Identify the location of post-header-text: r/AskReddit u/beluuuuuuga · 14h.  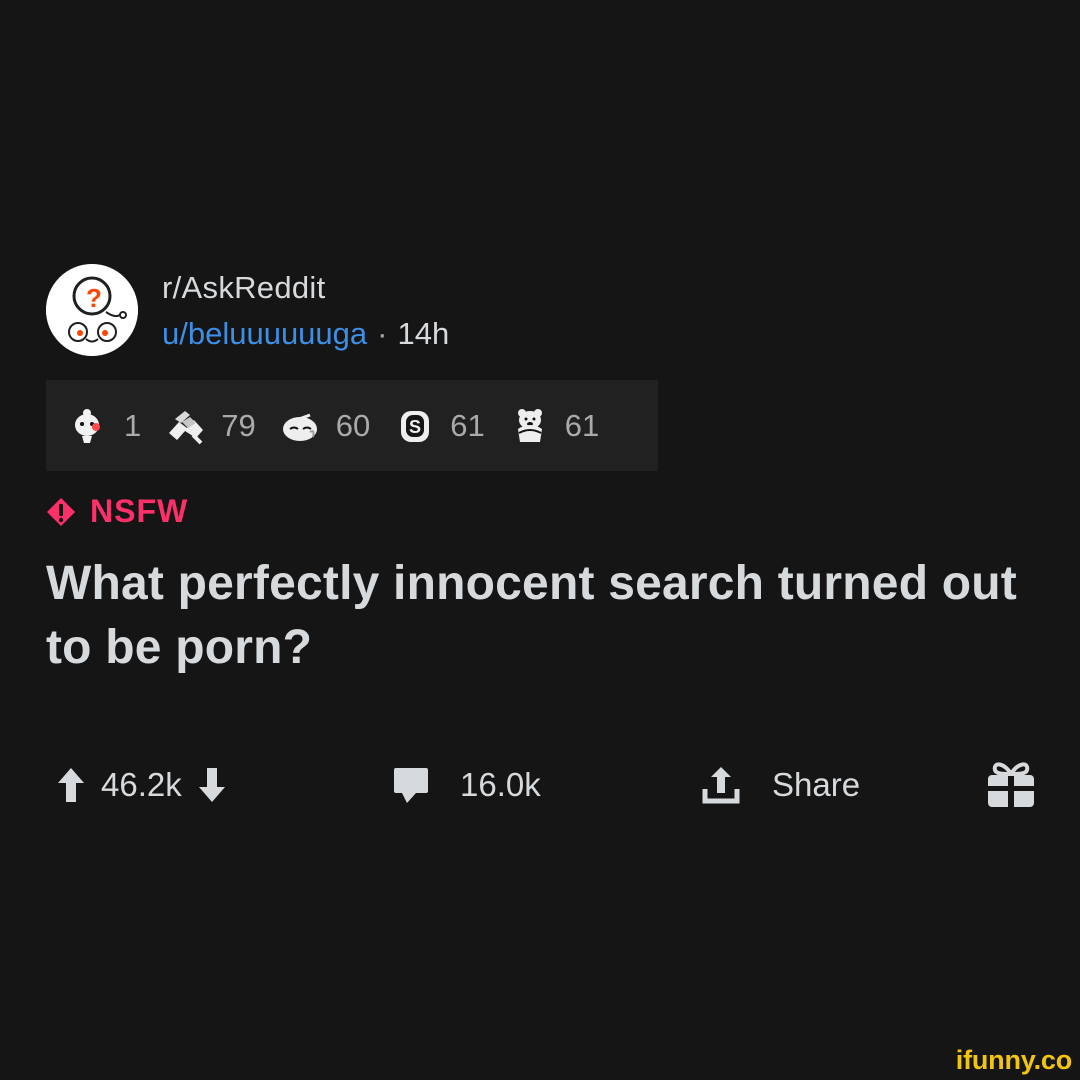
(305, 312).